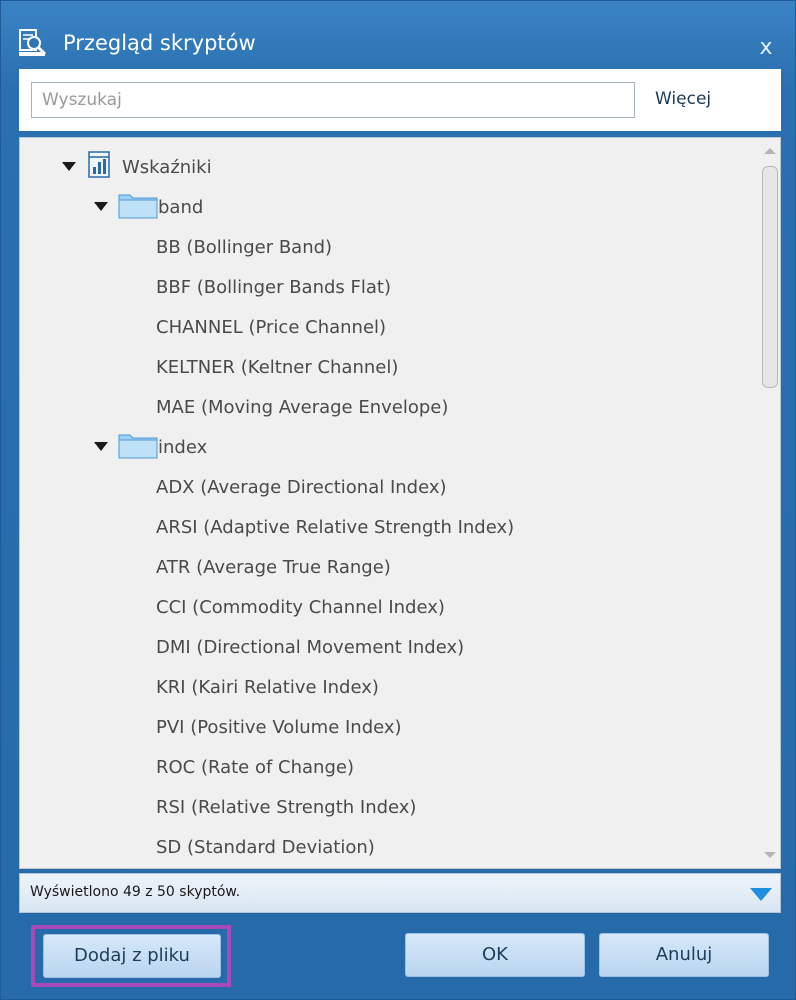  Describe the element at coordinates (255, 768) in the screenshot. I see `tree-item: ROC (Rate of Change)` at that location.